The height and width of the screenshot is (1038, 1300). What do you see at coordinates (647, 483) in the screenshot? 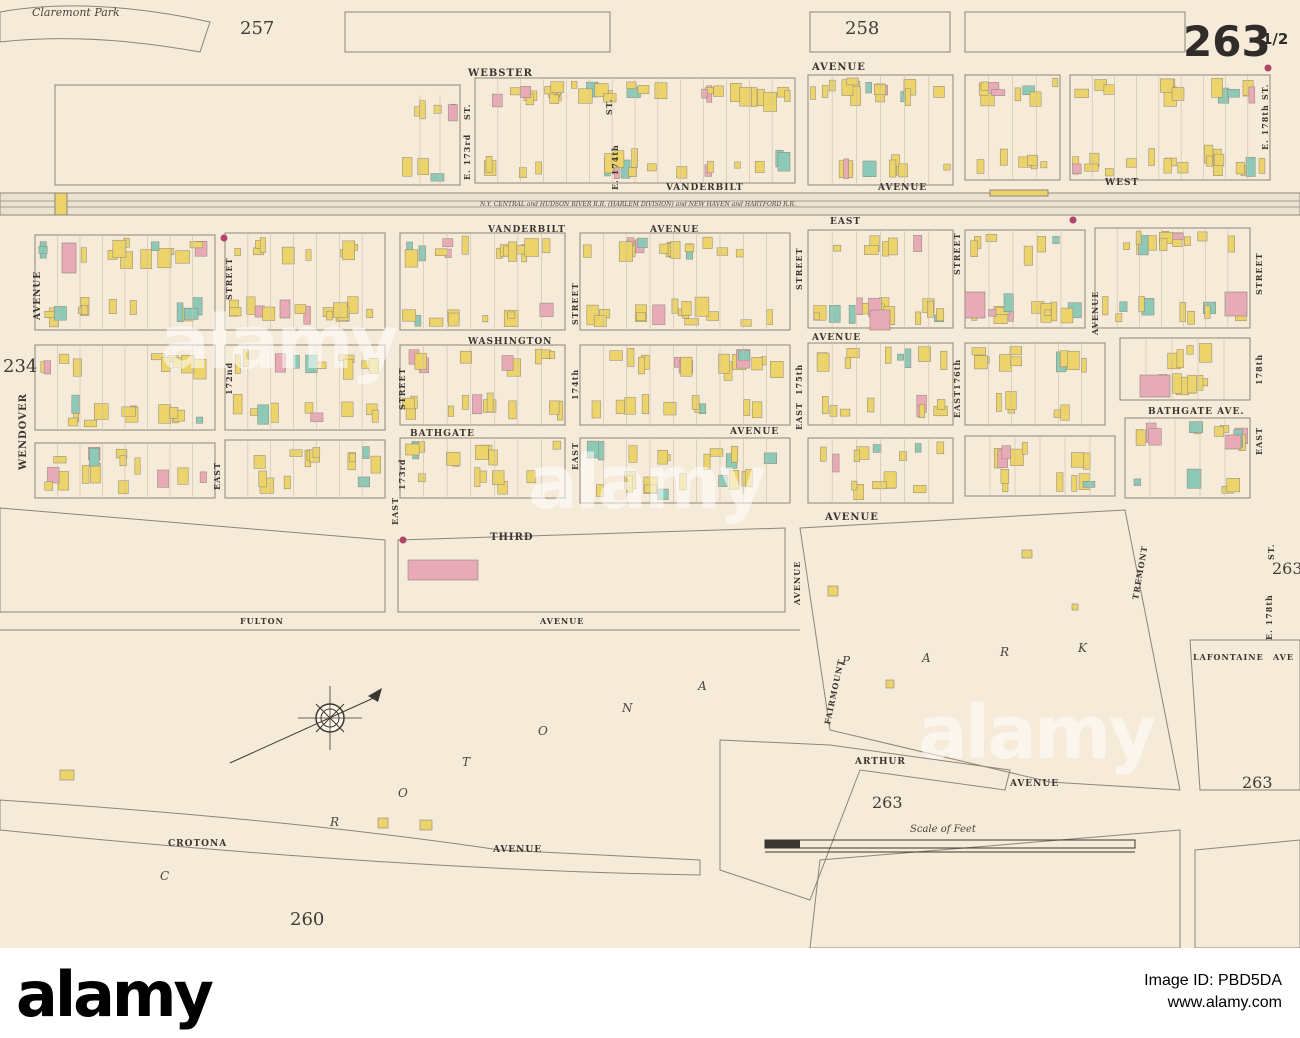
I see `watermark: alamy` at bounding box center [647, 483].